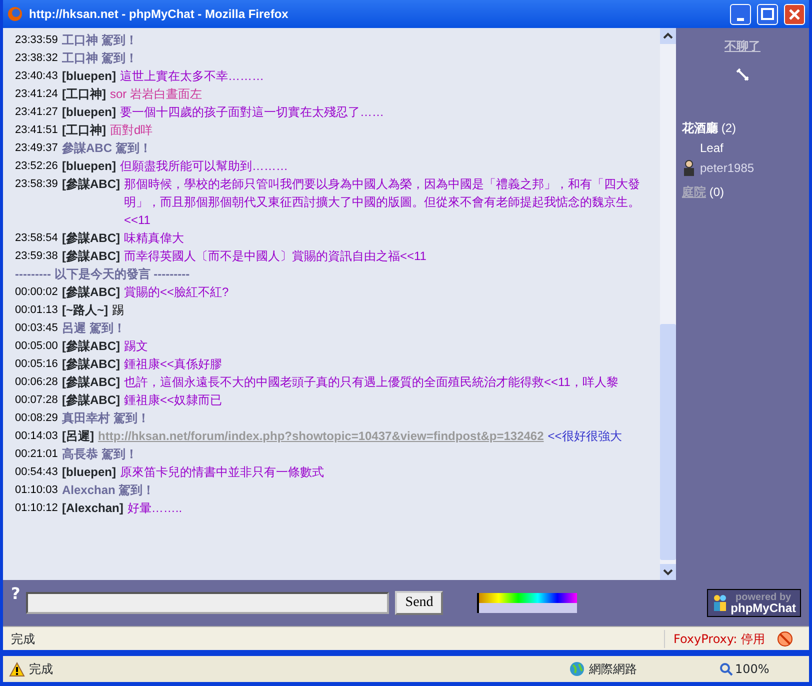 The image size is (812, 686). I want to click on message-text: 也許，這個永遠長不大的中國老頭子真的只有遇上優質的全面殖民統治才能得救<<11，咩人黎, so click(371, 382).